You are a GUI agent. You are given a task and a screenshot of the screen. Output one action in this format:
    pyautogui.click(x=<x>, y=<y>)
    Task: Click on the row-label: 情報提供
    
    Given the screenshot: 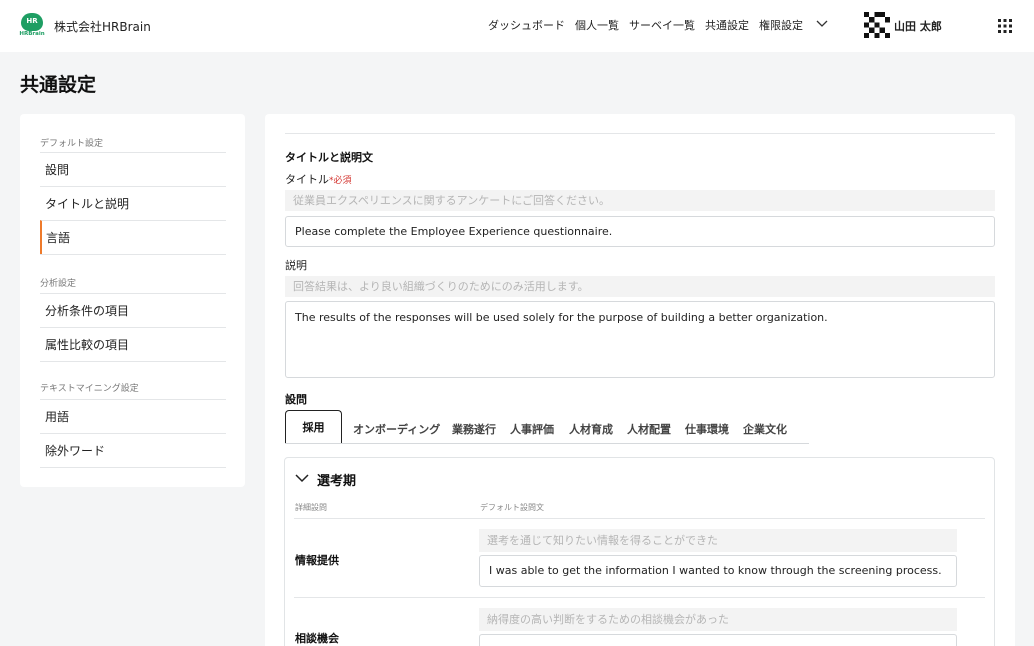 What is the action you would take?
    pyautogui.click(x=317, y=560)
    